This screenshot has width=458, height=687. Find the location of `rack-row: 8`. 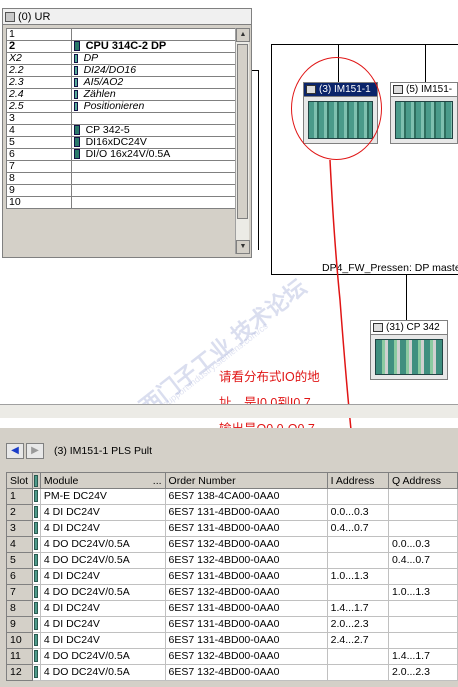

rack-row: 8 is located at coordinates (122, 178).